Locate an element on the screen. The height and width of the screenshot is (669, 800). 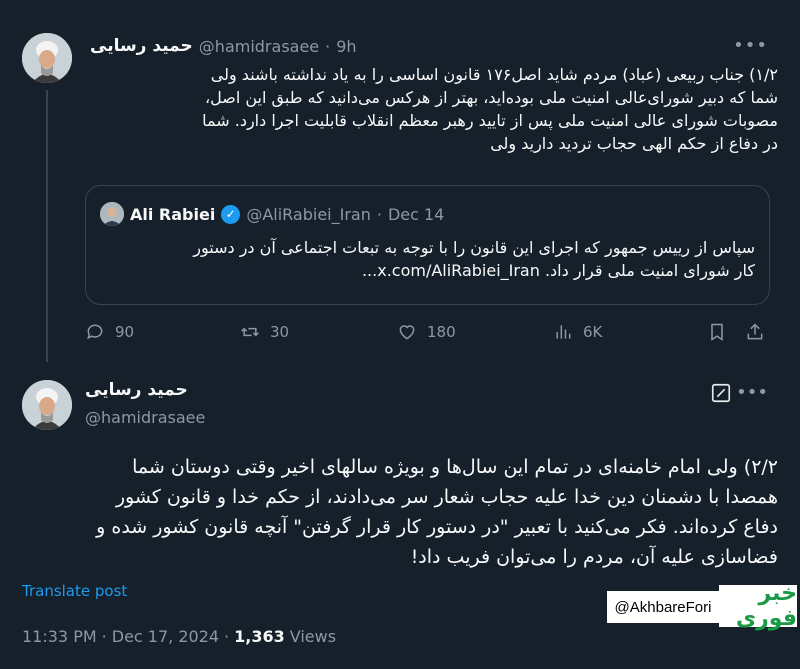
translate-post-link: Translate post is located at coordinates (74, 591).